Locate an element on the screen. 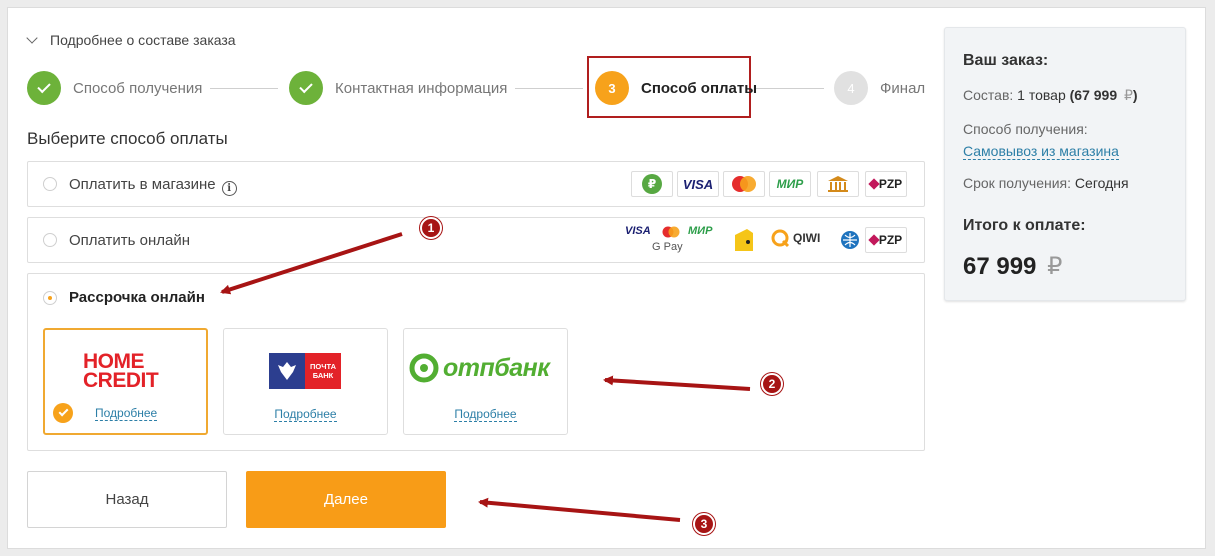 The image size is (1215, 556). annotation-marker-1: 1 is located at coordinates (431, 228).